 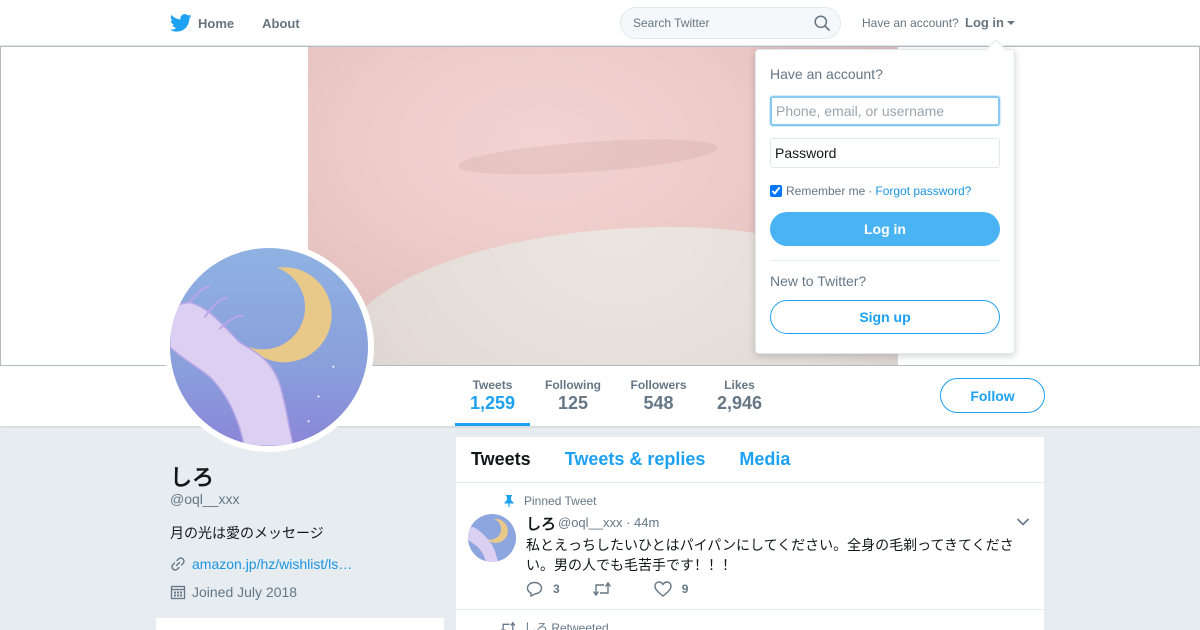 I want to click on password-field, so click(x=885, y=153).